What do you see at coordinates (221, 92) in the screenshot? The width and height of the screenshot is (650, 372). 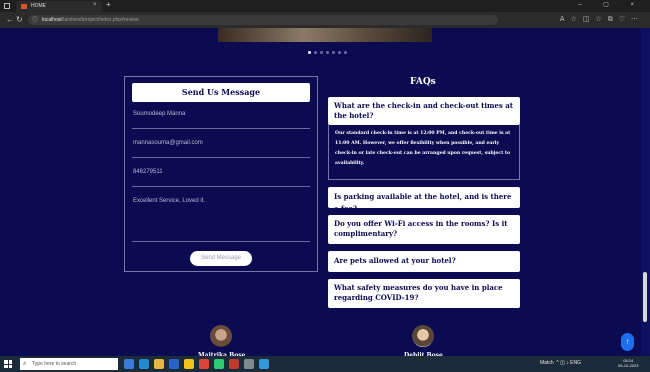 I see `form-title: Send Us Message` at bounding box center [221, 92].